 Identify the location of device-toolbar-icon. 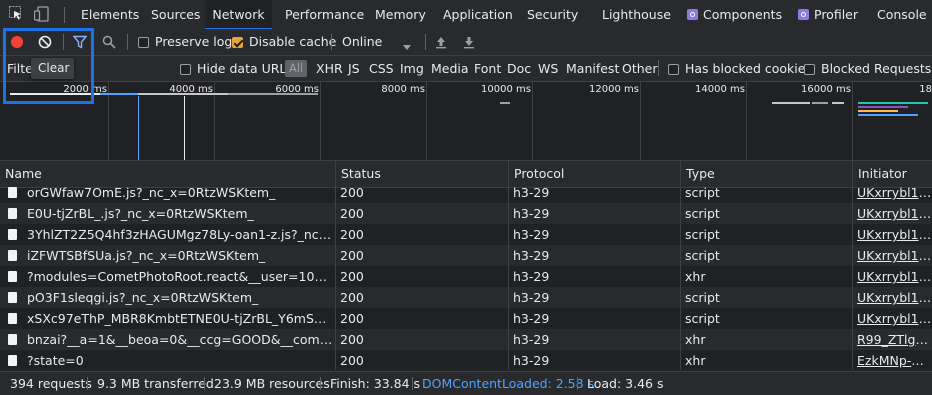
(41, 14).